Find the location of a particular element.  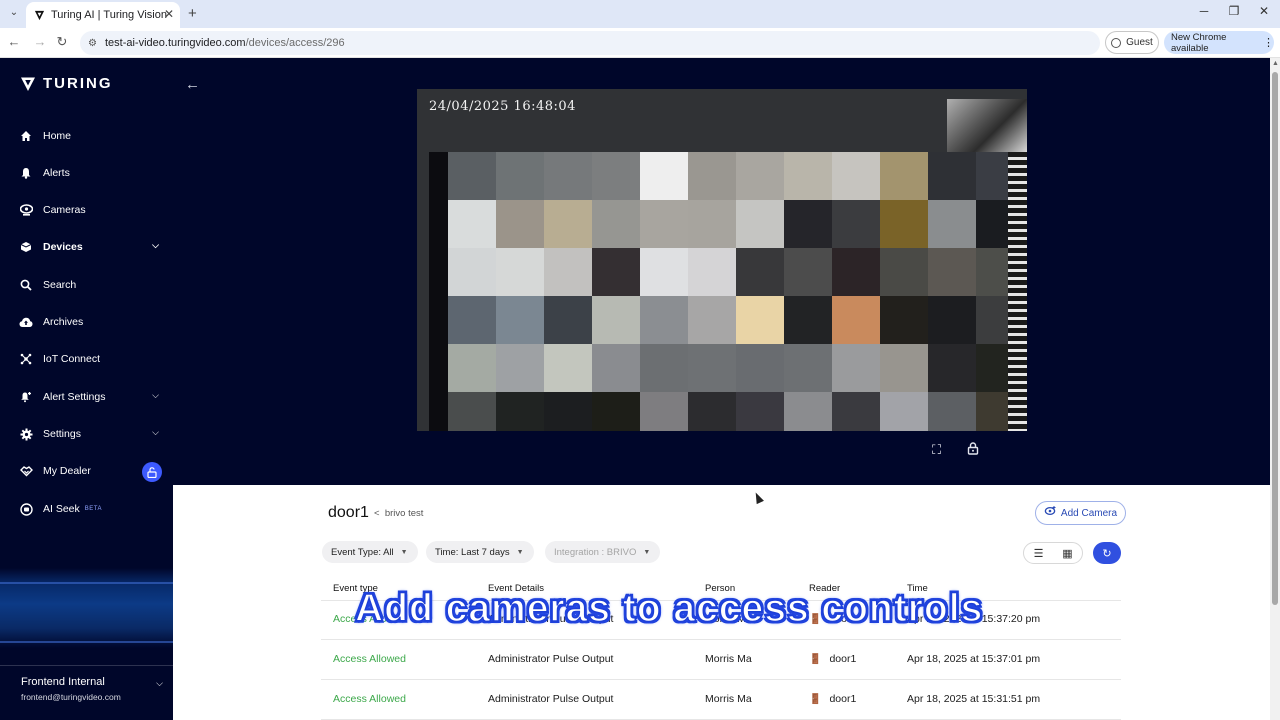

gear-icon is located at coordinates (26, 434).